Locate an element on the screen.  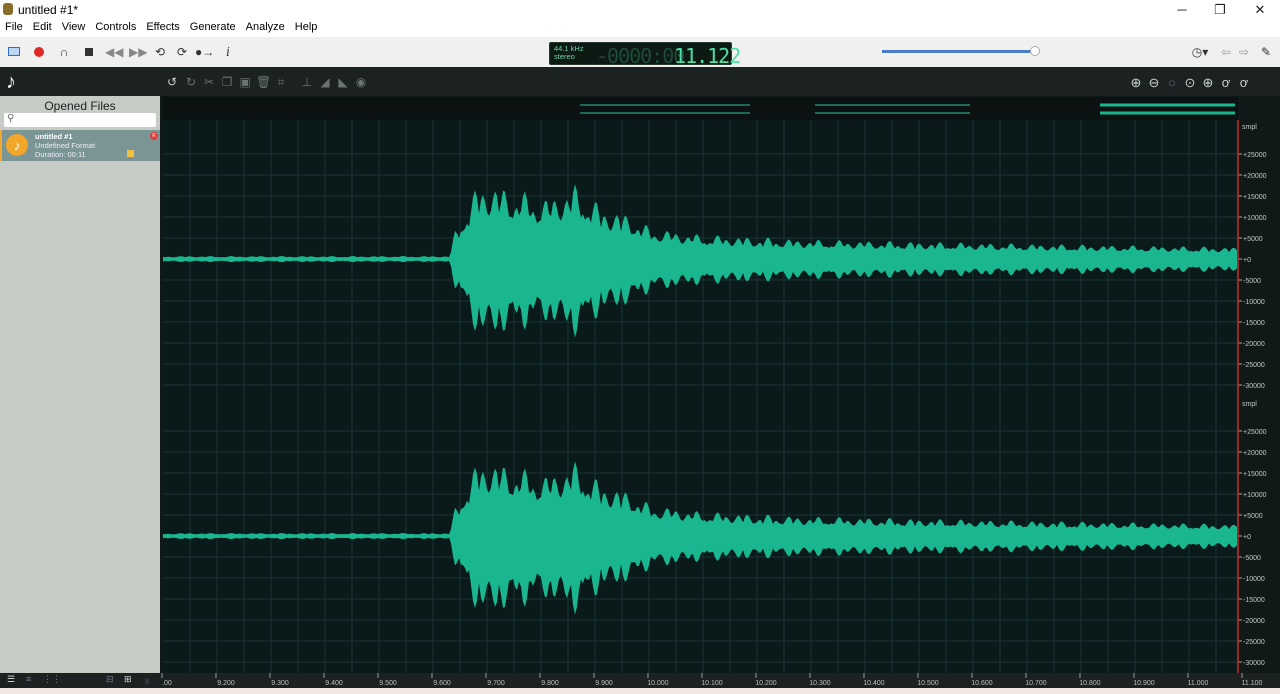
restore-button: ❐ is located at coordinates (1220, 9).